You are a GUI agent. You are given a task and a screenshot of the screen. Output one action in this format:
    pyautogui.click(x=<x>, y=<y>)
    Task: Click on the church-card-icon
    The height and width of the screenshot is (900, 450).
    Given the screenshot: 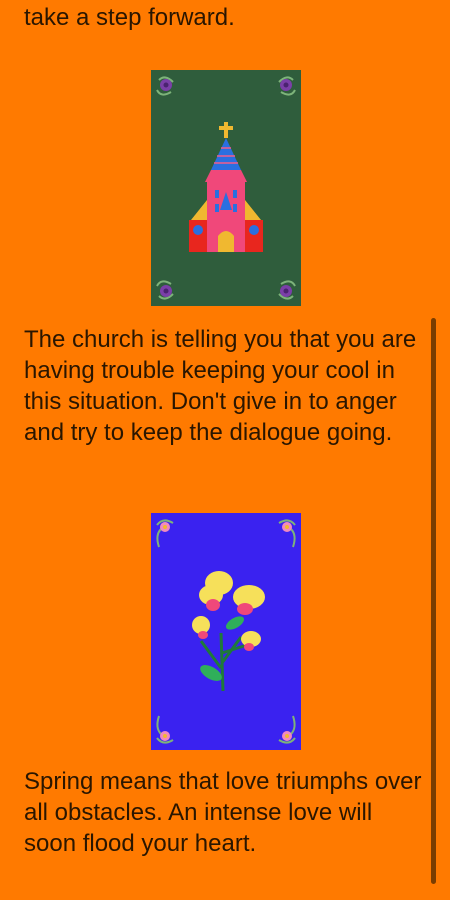 What is the action you would take?
    pyautogui.click(x=226, y=188)
    